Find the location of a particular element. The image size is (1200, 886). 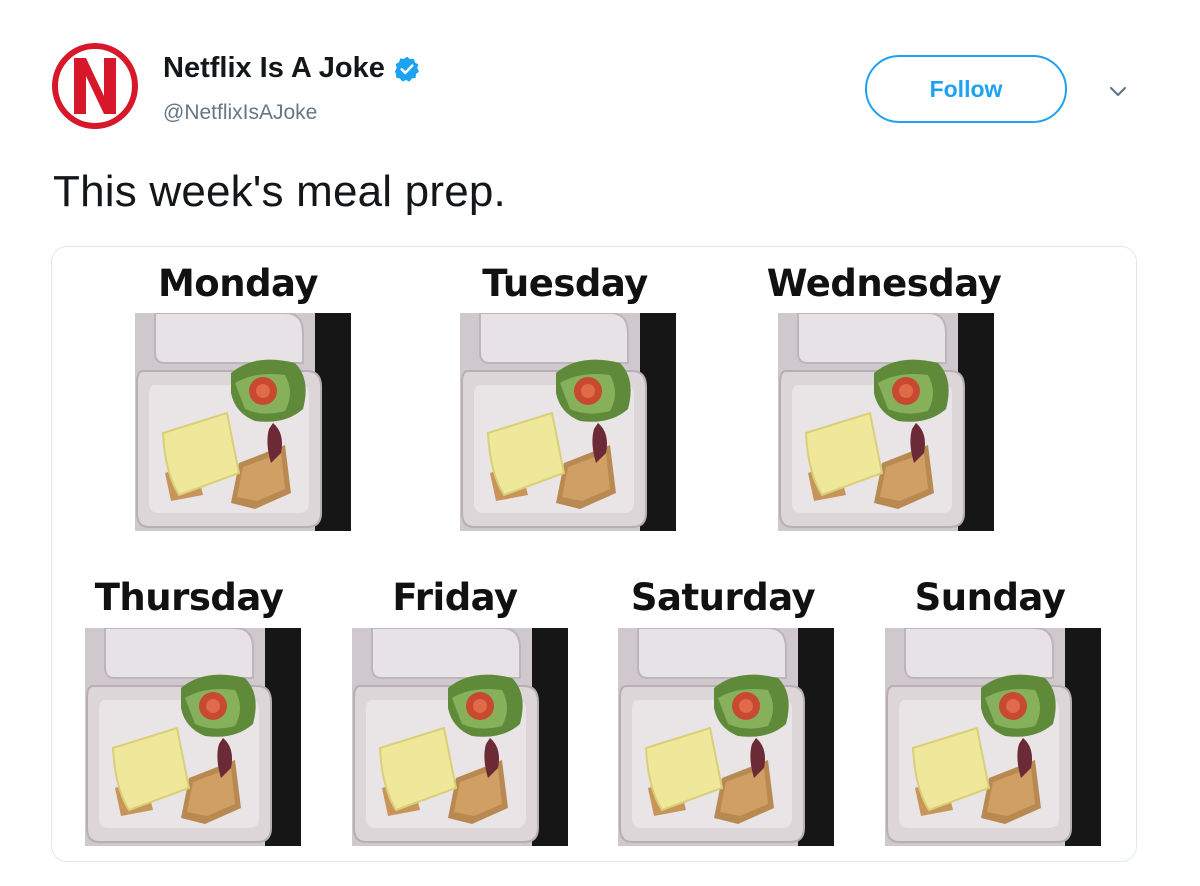

avatar is located at coordinates (95, 86).